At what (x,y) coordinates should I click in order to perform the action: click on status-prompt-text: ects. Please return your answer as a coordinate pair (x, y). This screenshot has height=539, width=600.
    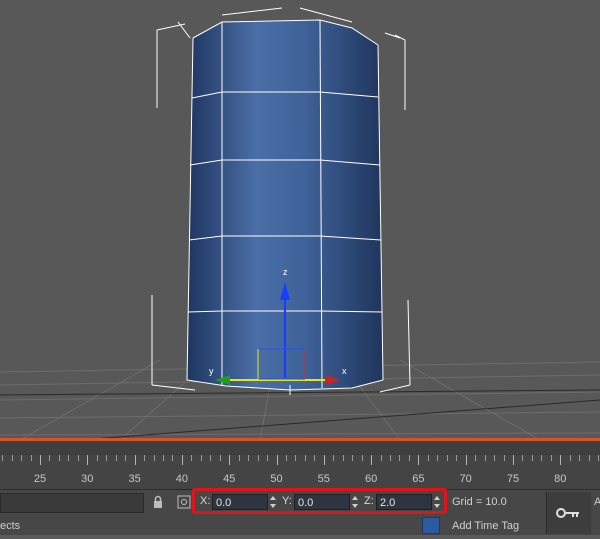
    Looking at the image, I should click on (10, 526).